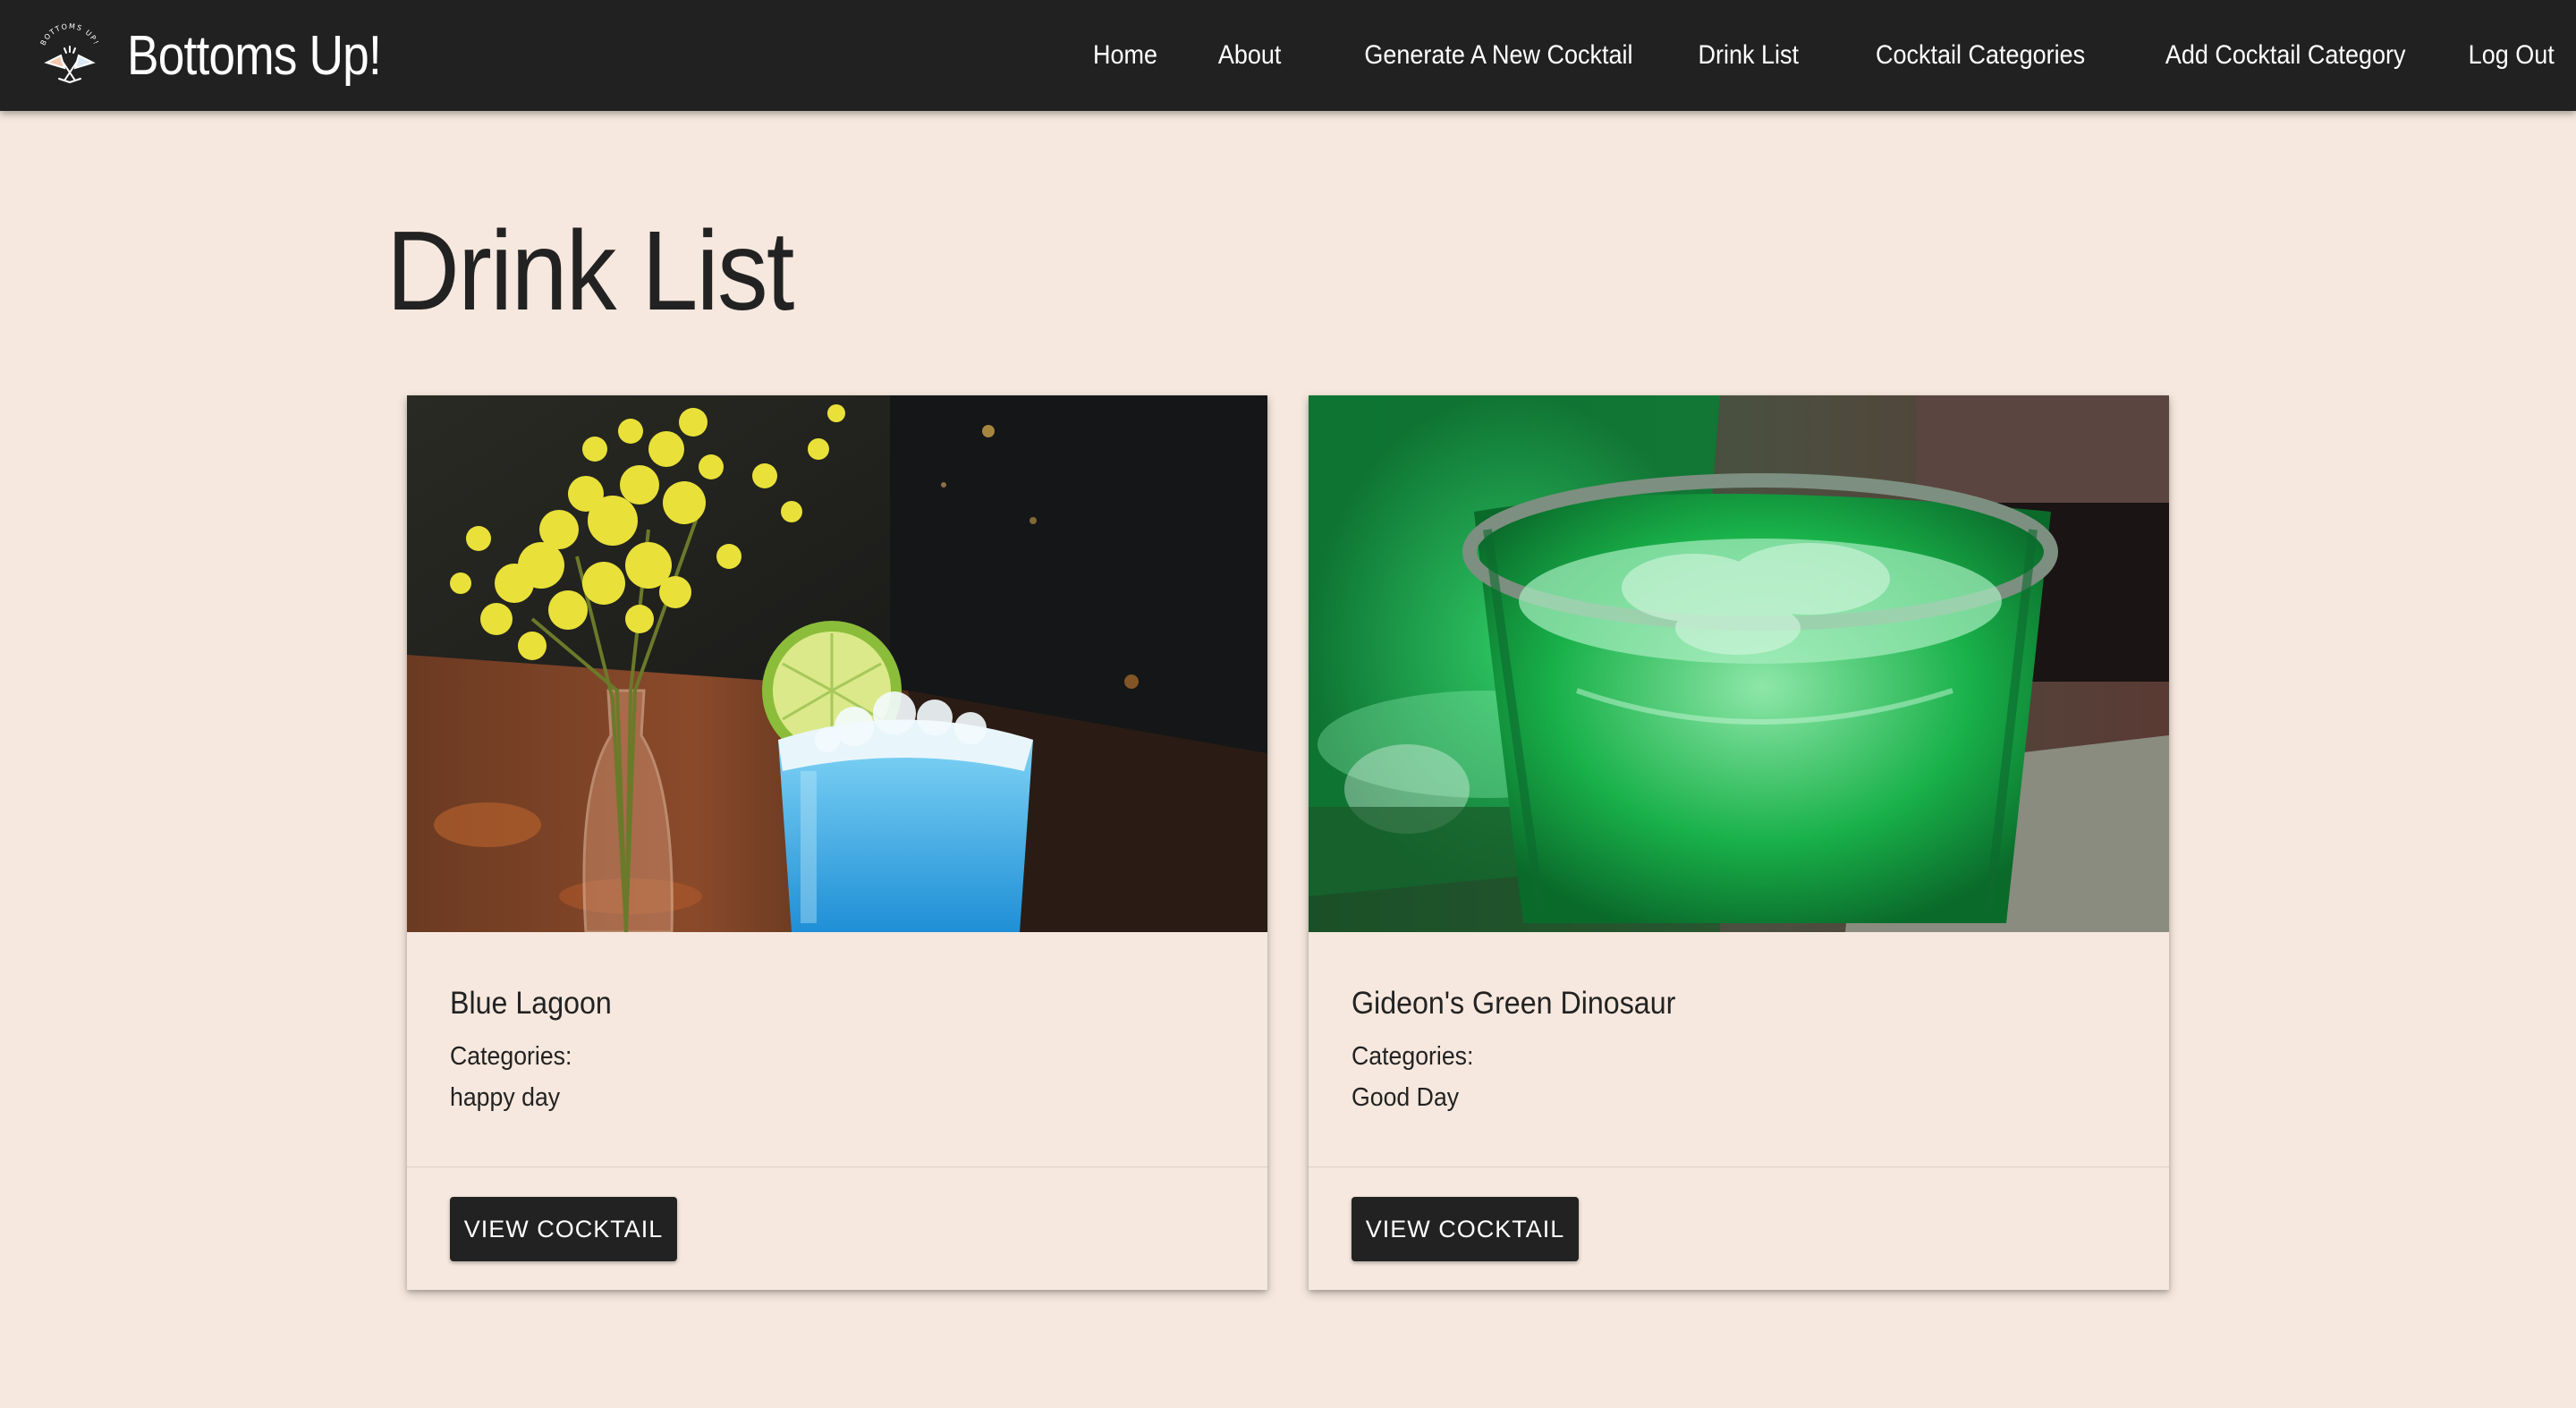 The height and width of the screenshot is (1408, 2576). Describe the element at coordinates (1980, 56) in the screenshot. I see `nav-cocktail-categories: Cocktail Categories` at that location.